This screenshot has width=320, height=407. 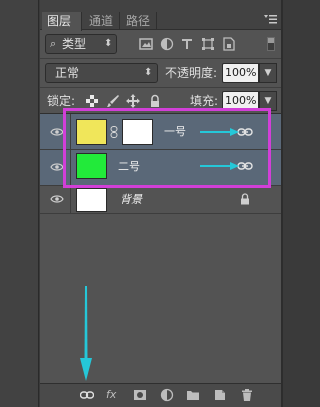 What do you see at coordinates (139, 21) in the screenshot?
I see `tab-paths: 路径` at bounding box center [139, 21].